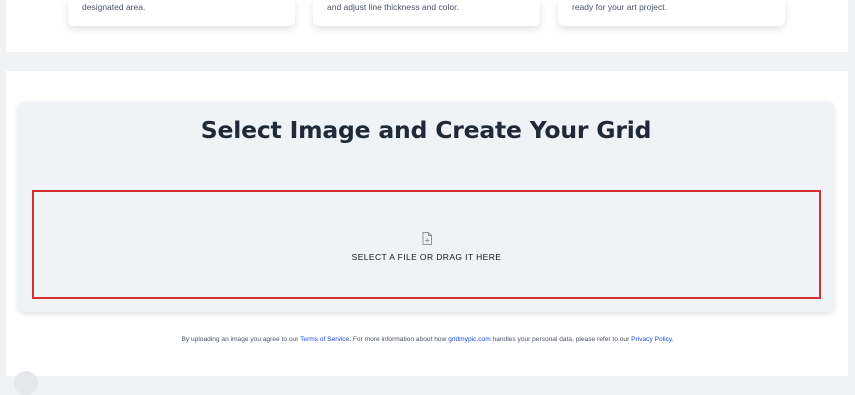 The image size is (855, 395). What do you see at coordinates (393, 7) in the screenshot?
I see `feature-card-text: and adjust line thickness and color.` at bounding box center [393, 7].